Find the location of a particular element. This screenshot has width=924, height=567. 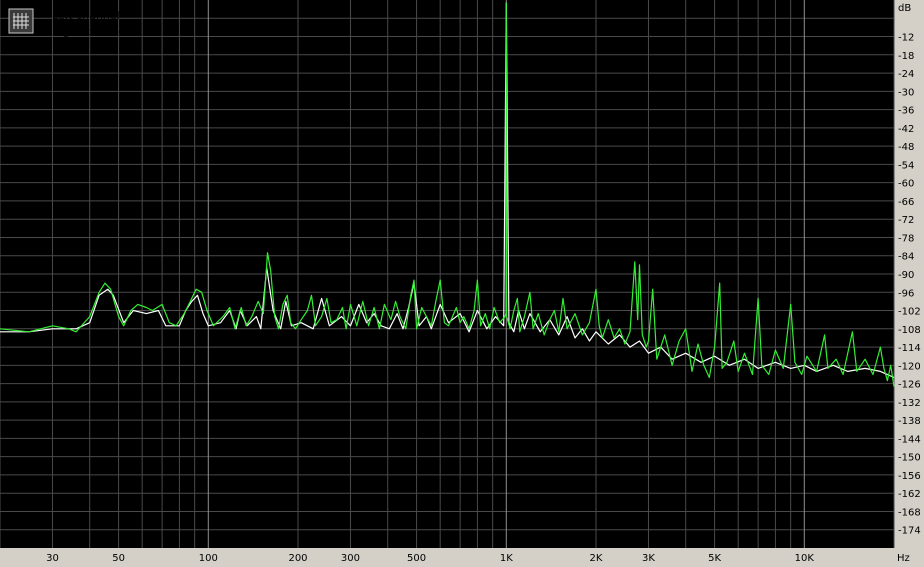

y-tick-label: -78 is located at coordinates (906, 238).